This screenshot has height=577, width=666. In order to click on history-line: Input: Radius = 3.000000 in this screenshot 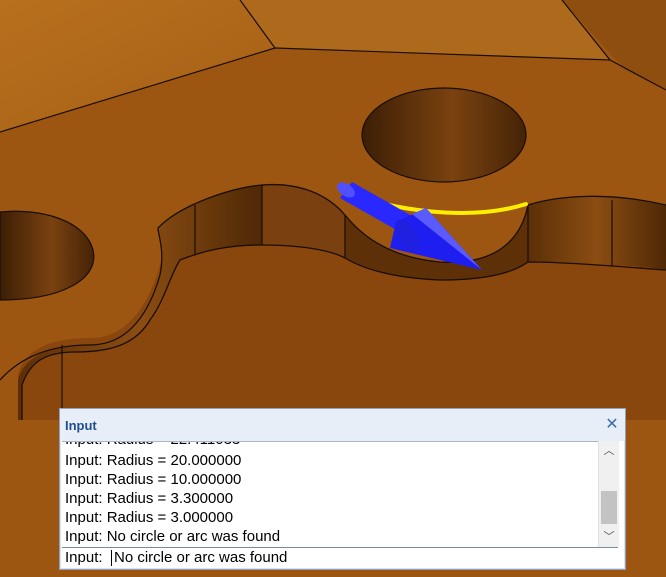, I will do `click(149, 517)`.